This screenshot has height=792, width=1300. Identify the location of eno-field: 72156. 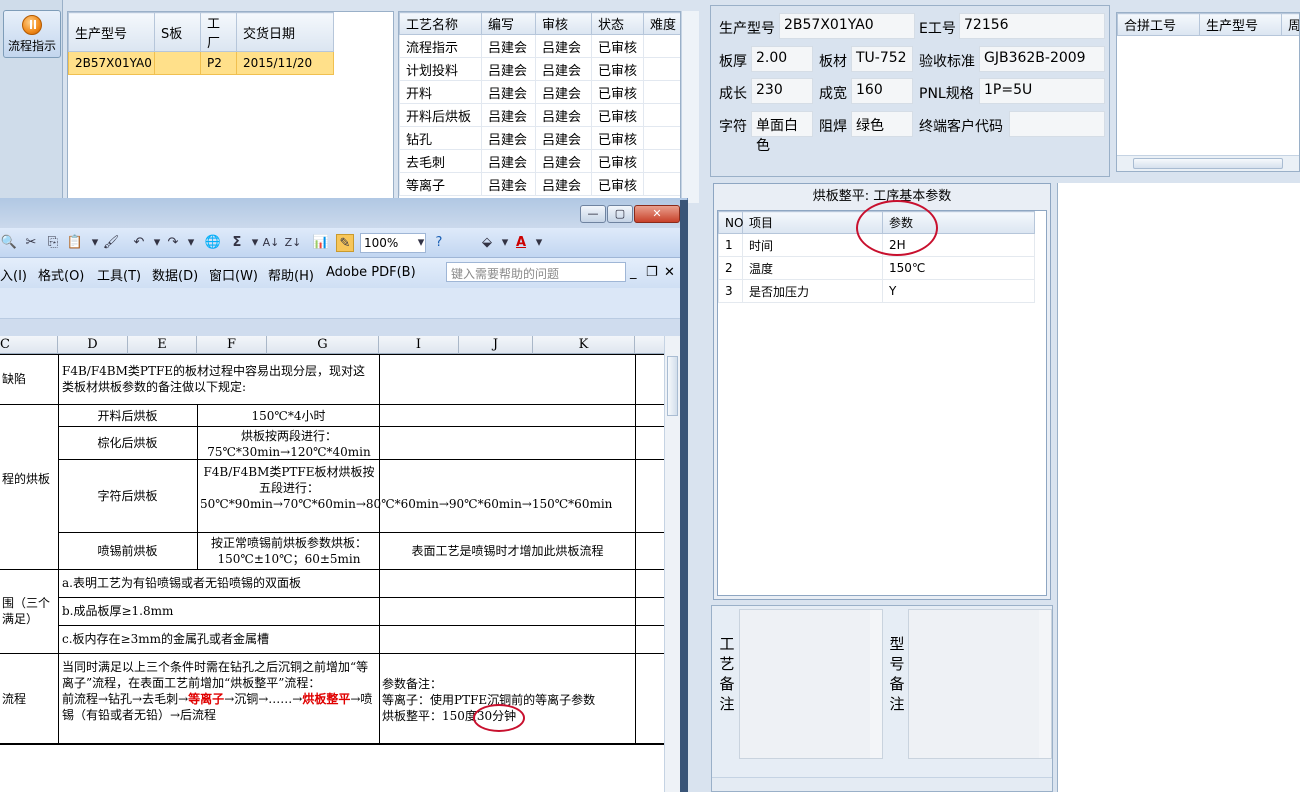
(1032, 26).